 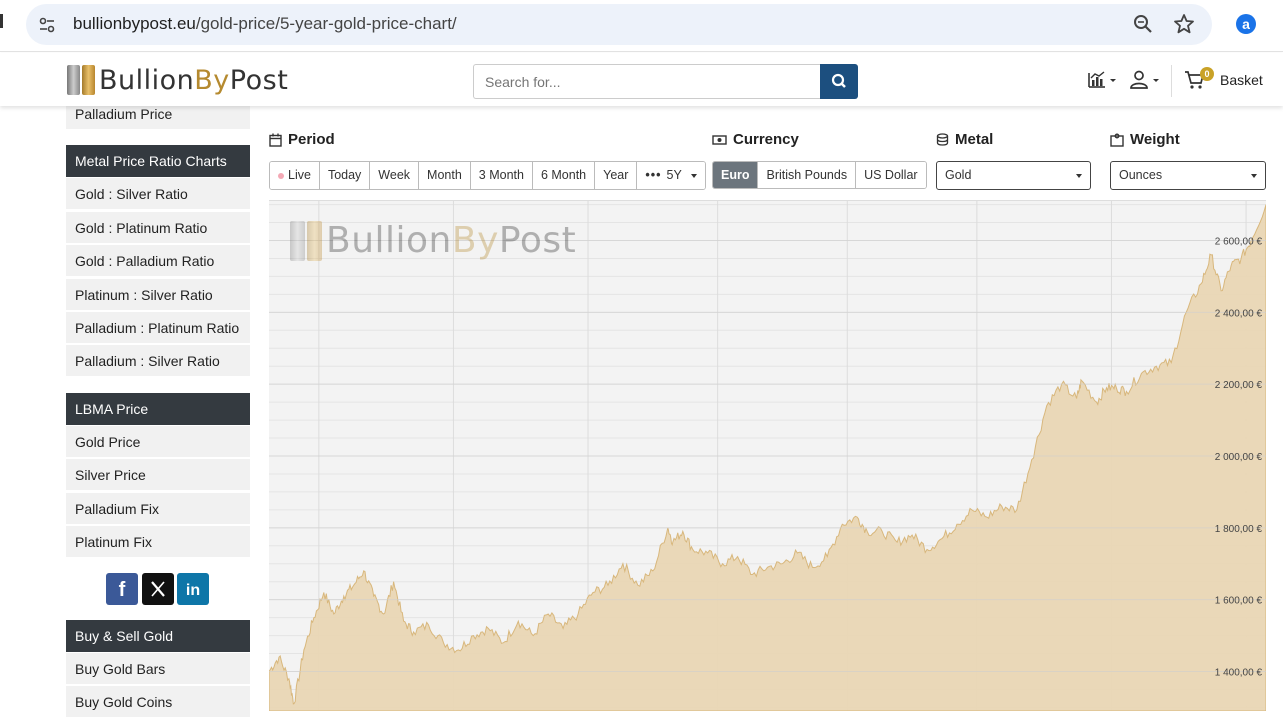 I want to click on bookmark-star-icon, so click(x=1184, y=24).